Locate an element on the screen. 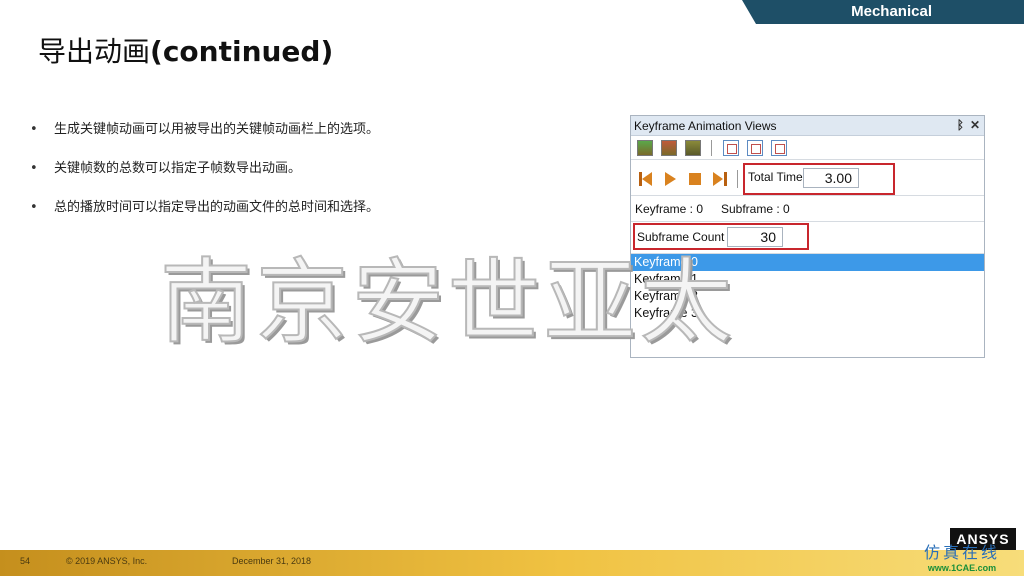  total-time-input: 3.00 is located at coordinates (831, 178).